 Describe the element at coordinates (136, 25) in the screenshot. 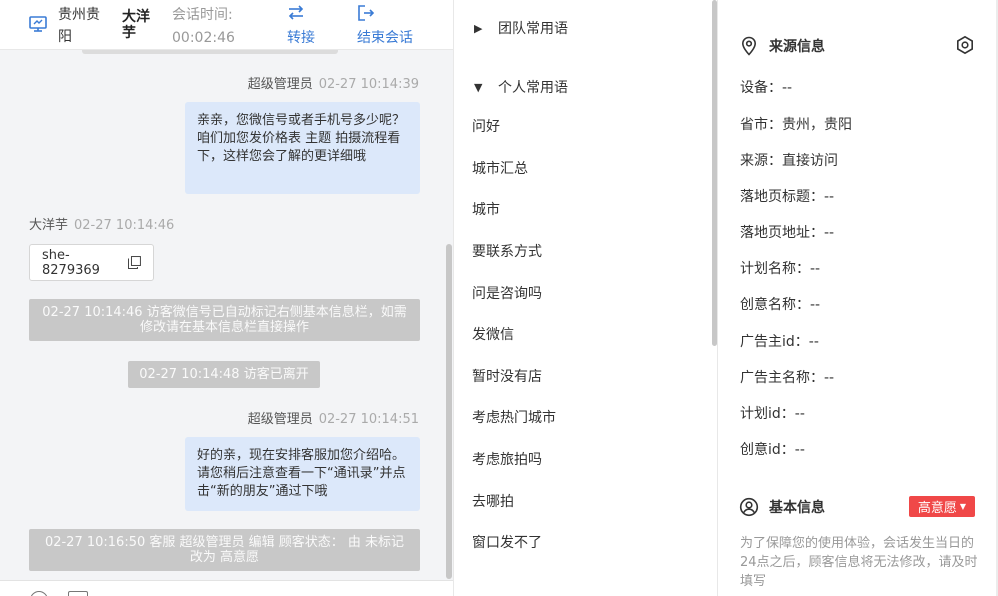

I see `visitor-name: 大洋芋` at that location.